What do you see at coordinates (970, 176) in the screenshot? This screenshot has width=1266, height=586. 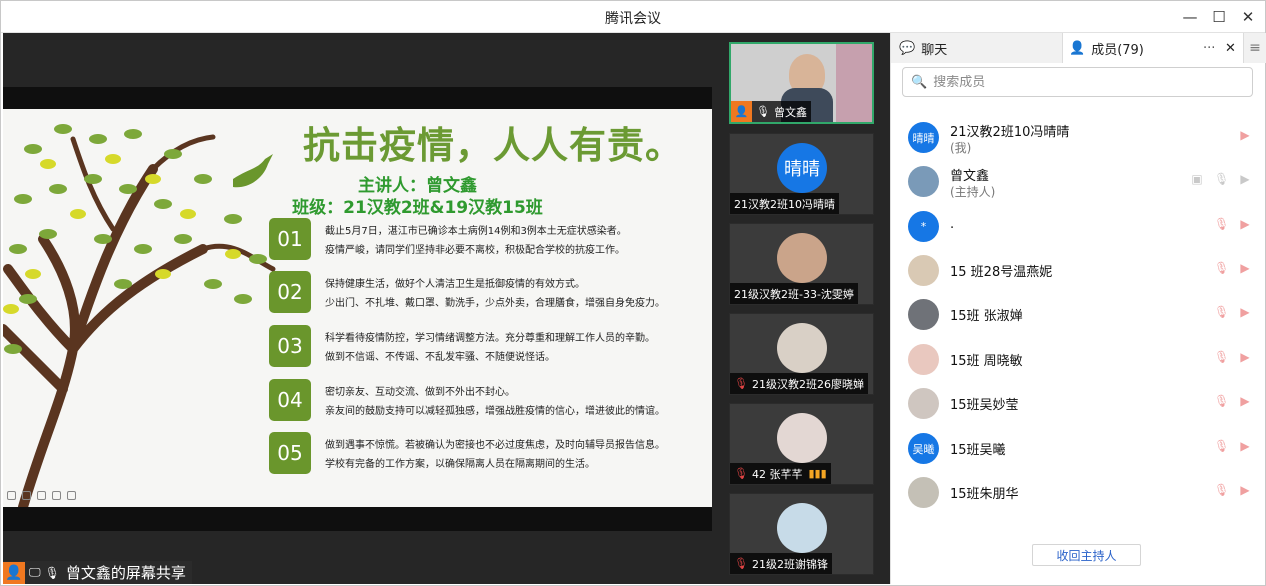 I see `member-name: 曾文鑫` at bounding box center [970, 176].